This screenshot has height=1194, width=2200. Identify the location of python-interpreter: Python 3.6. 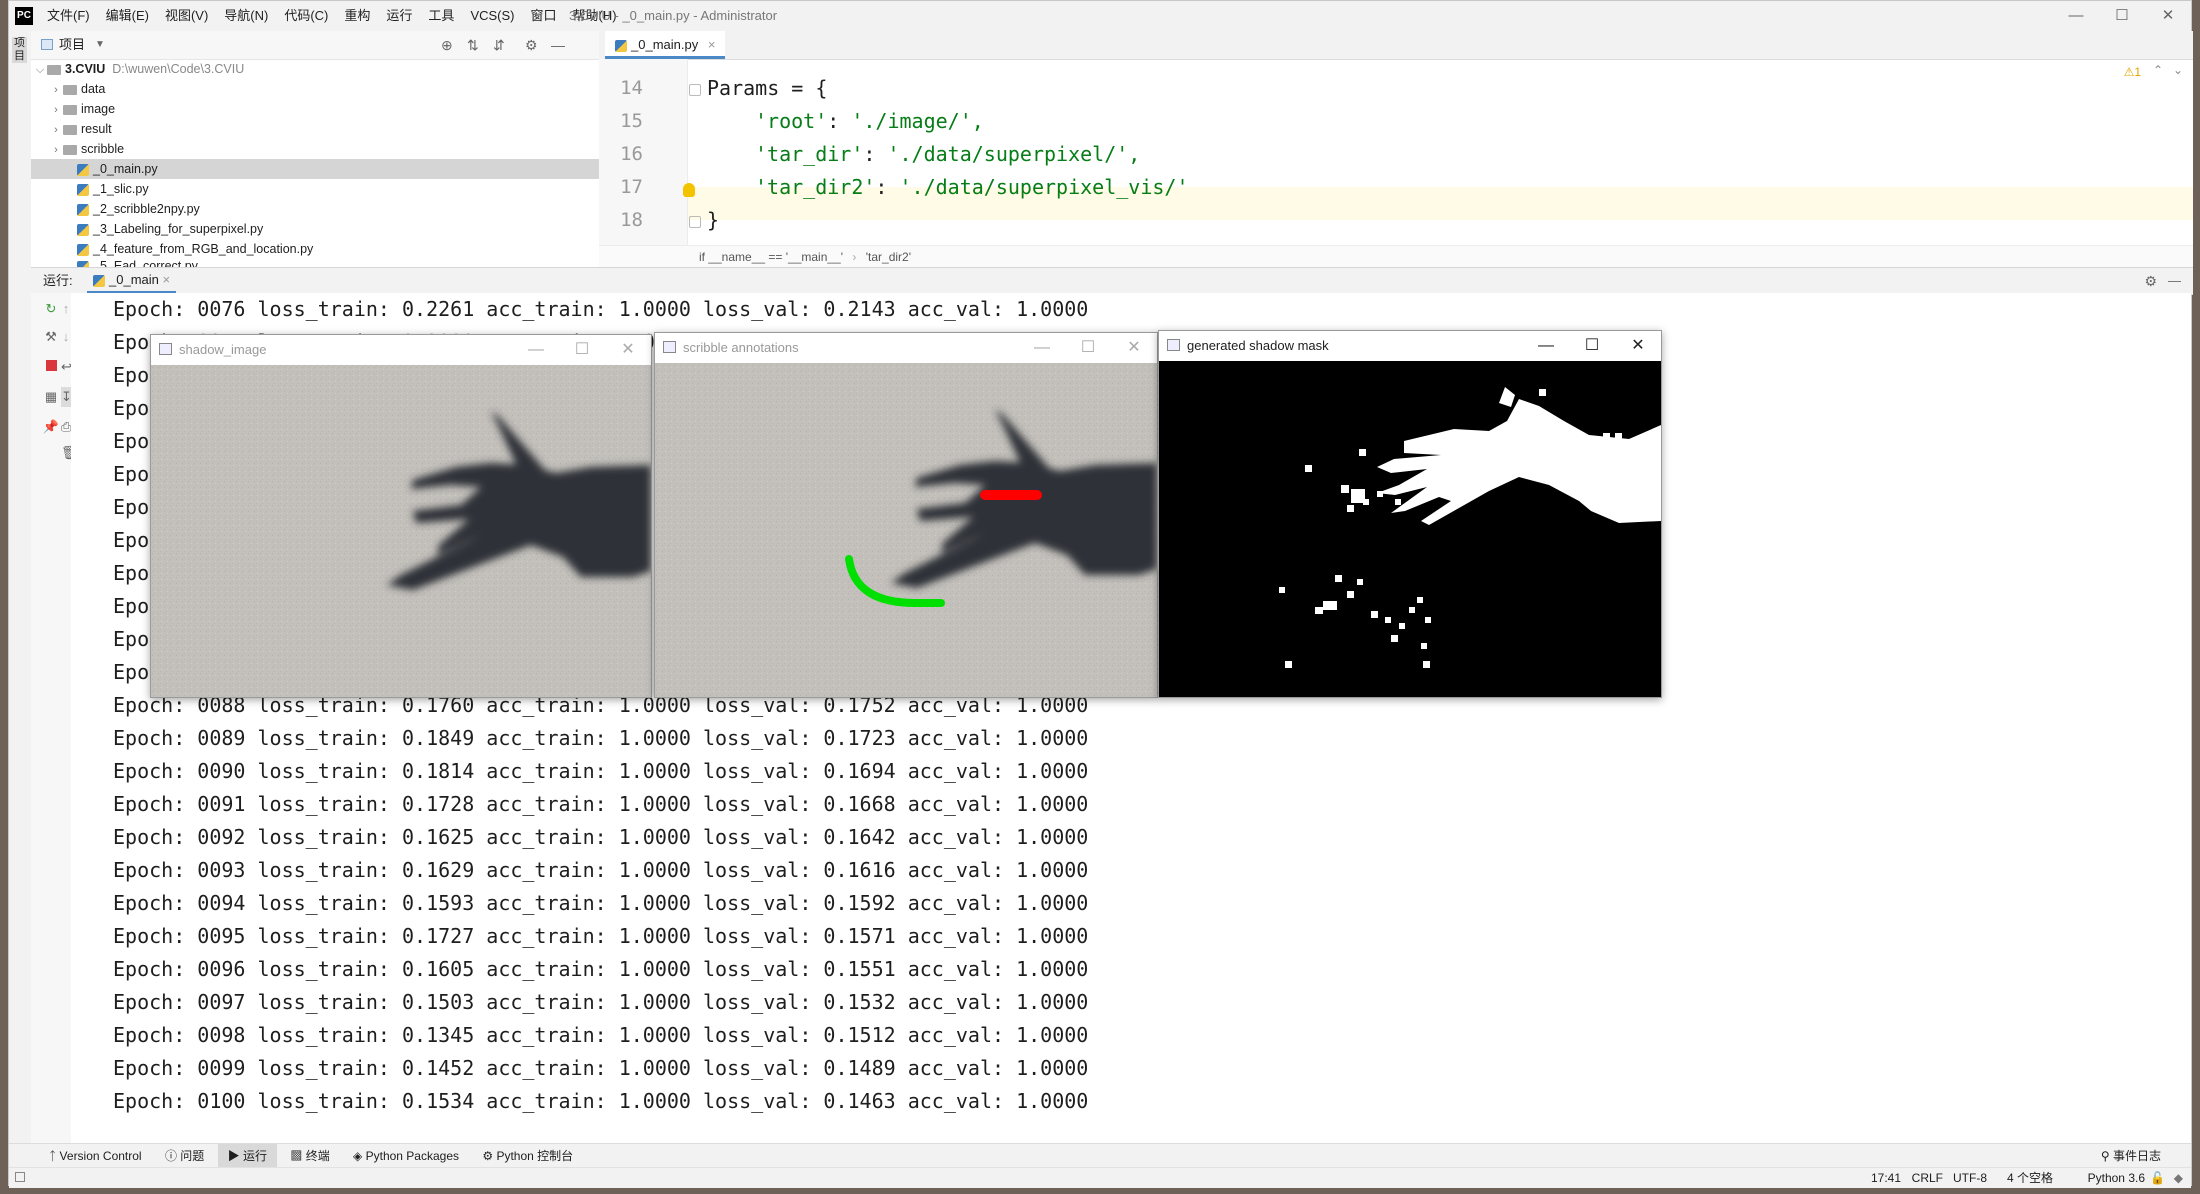
(2116, 1178).